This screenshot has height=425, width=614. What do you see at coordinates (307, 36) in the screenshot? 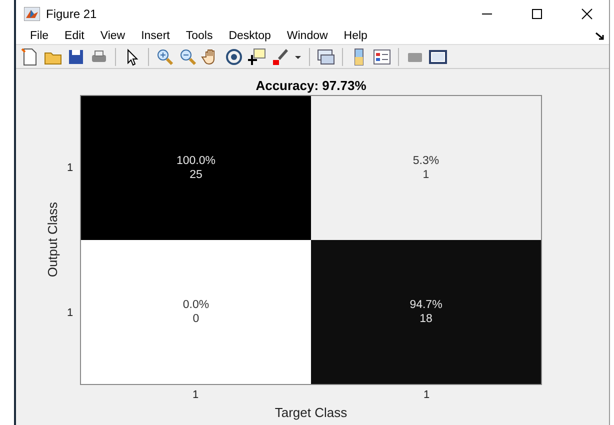
I see `menu-item: Window` at bounding box center [307, 36].